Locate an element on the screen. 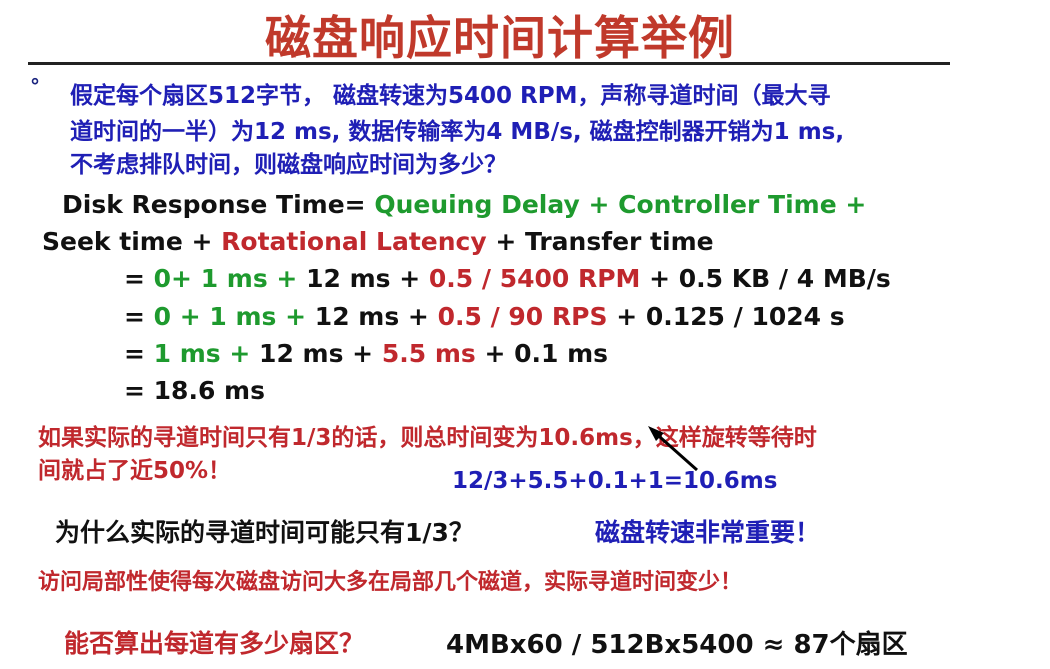 Image resolution: width=1050 pixels, height=669 pixels. why-answer: 磁盘转速非常重要！ is located at coordinates (708, 532).